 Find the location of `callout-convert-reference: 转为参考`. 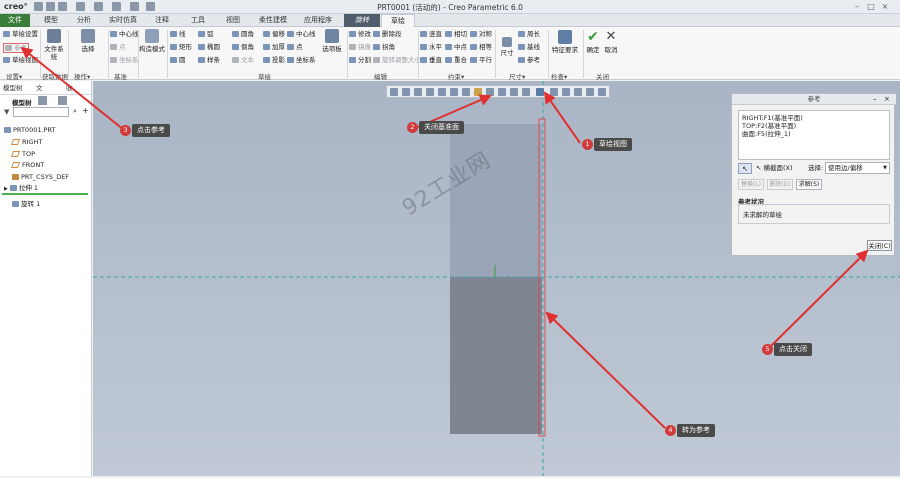

callout-convert-reference: 转为参考 is located at coordinates (696, 430).